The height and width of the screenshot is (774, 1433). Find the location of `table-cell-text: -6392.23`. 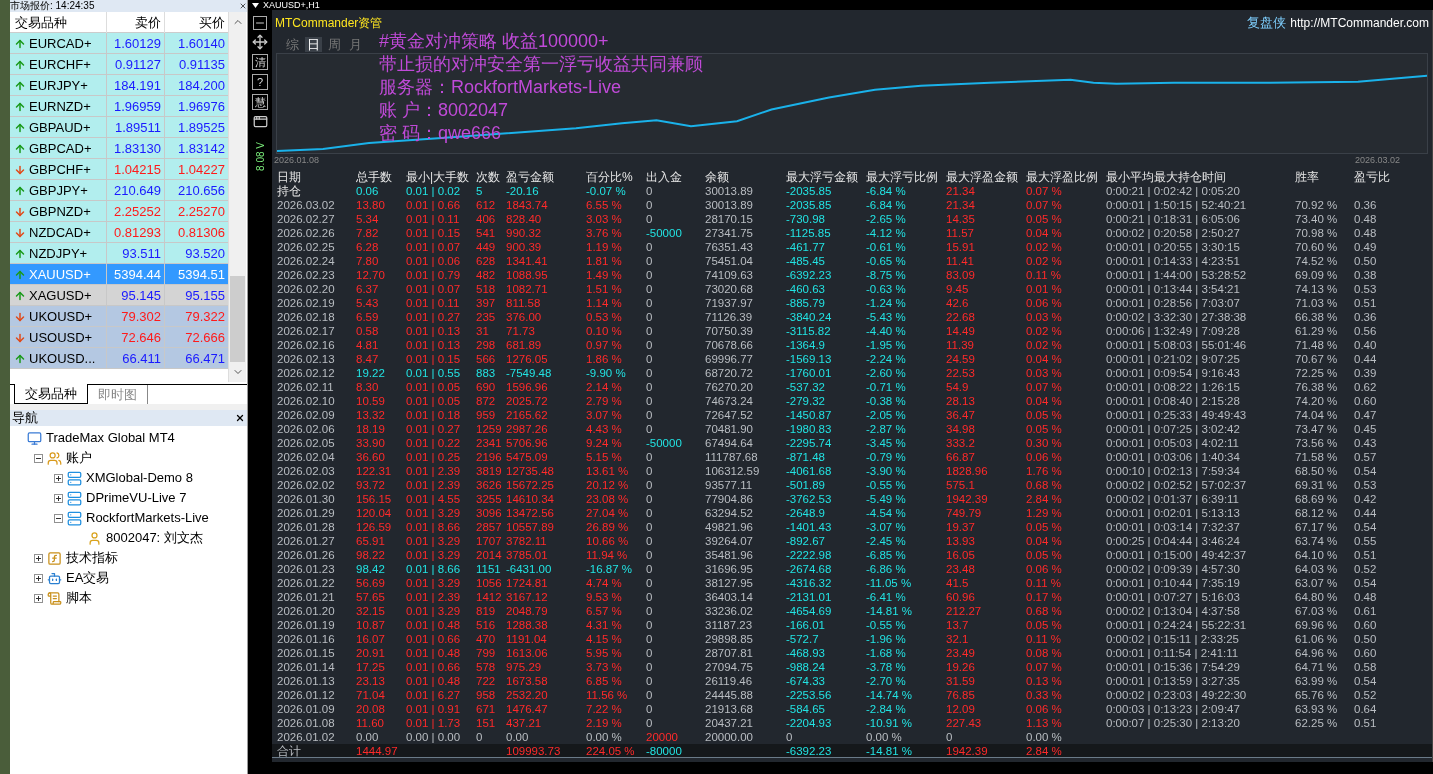

table-cell-text: -6392.23 is located at coordinates (809, 751).